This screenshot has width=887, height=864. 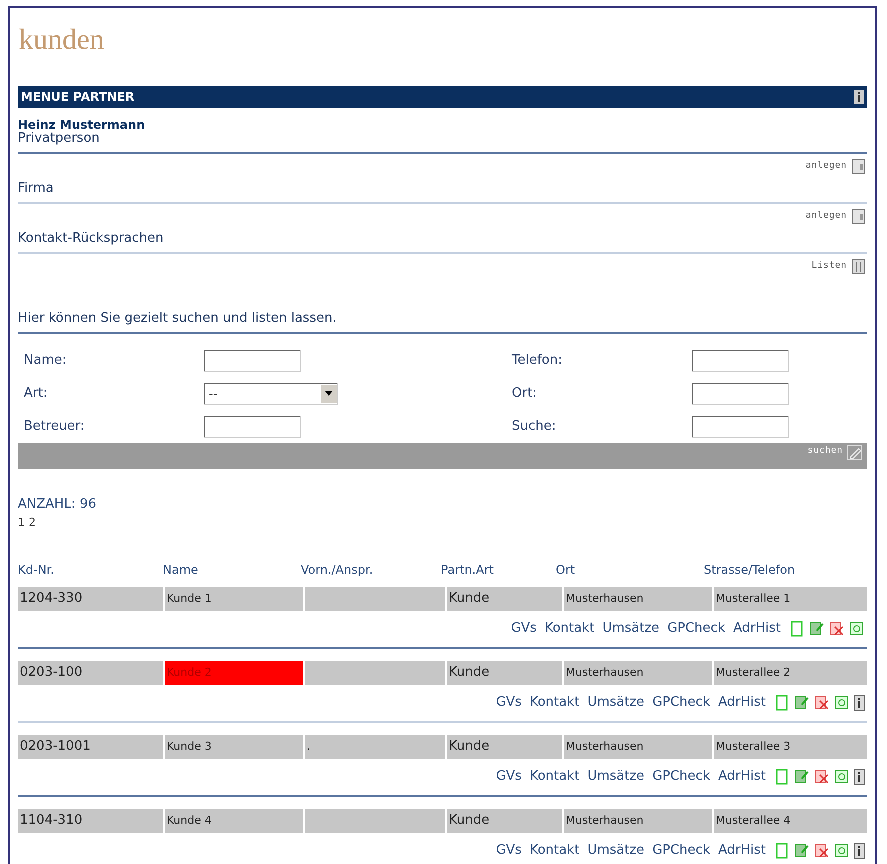 I want to click on table-cell: Kunde 4, so click(x=234, y=821).